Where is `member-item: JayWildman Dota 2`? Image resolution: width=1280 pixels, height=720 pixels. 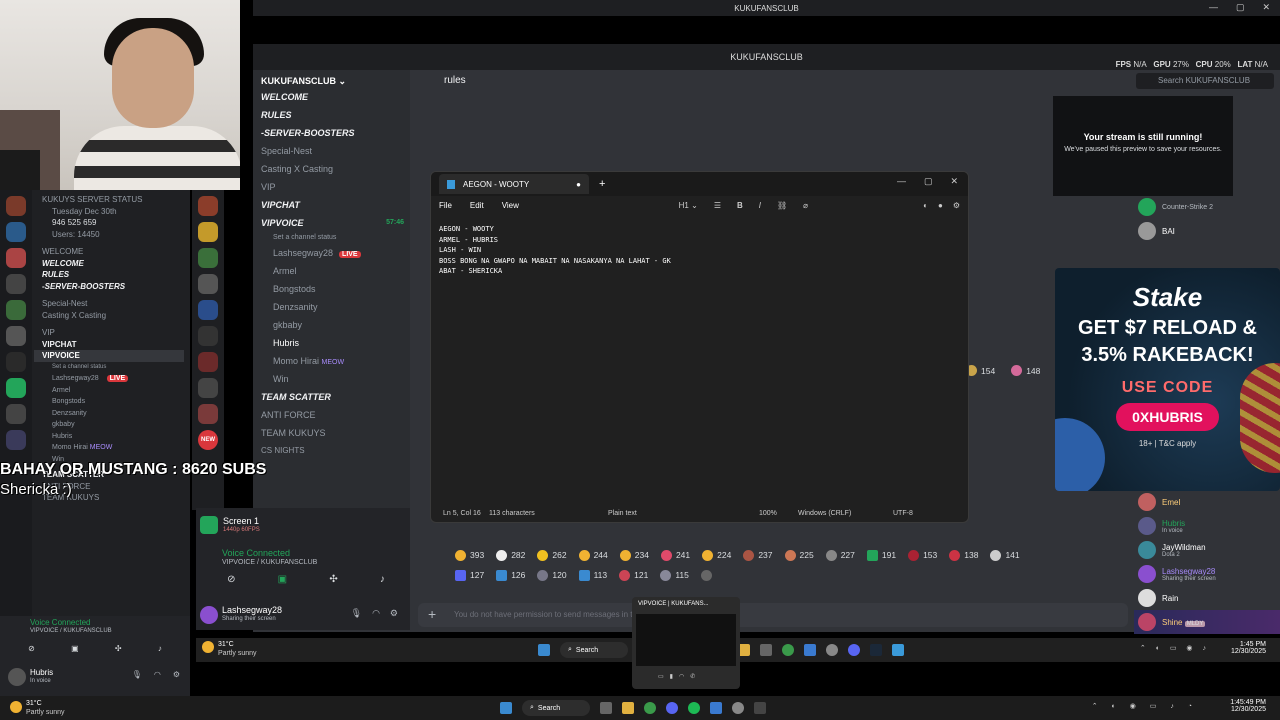
member-item: JayWildman Dota 2 is located at coordinates (1207, 550).